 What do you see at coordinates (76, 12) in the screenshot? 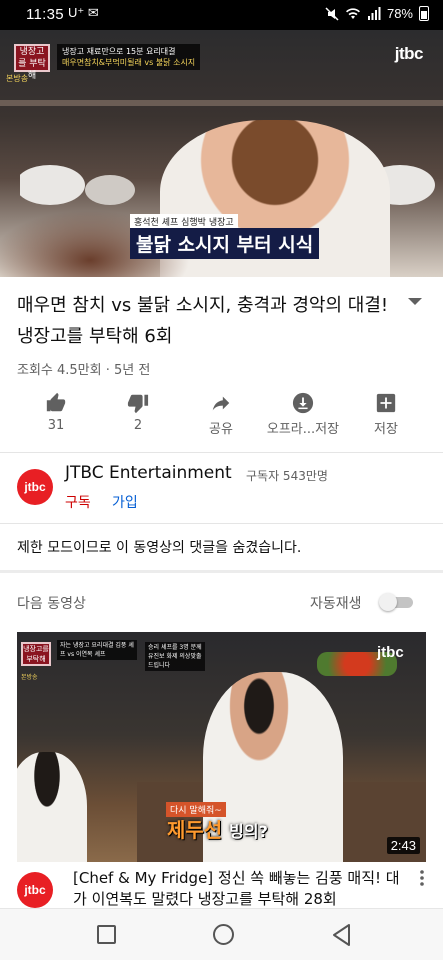
I see `carrier-label: U⁺` at bounding box center [76, 12].